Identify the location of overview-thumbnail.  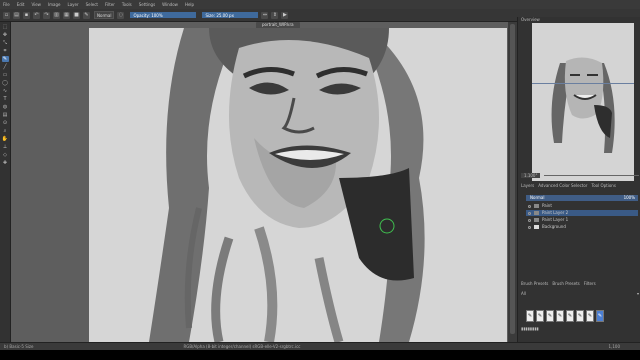
(583, 102).